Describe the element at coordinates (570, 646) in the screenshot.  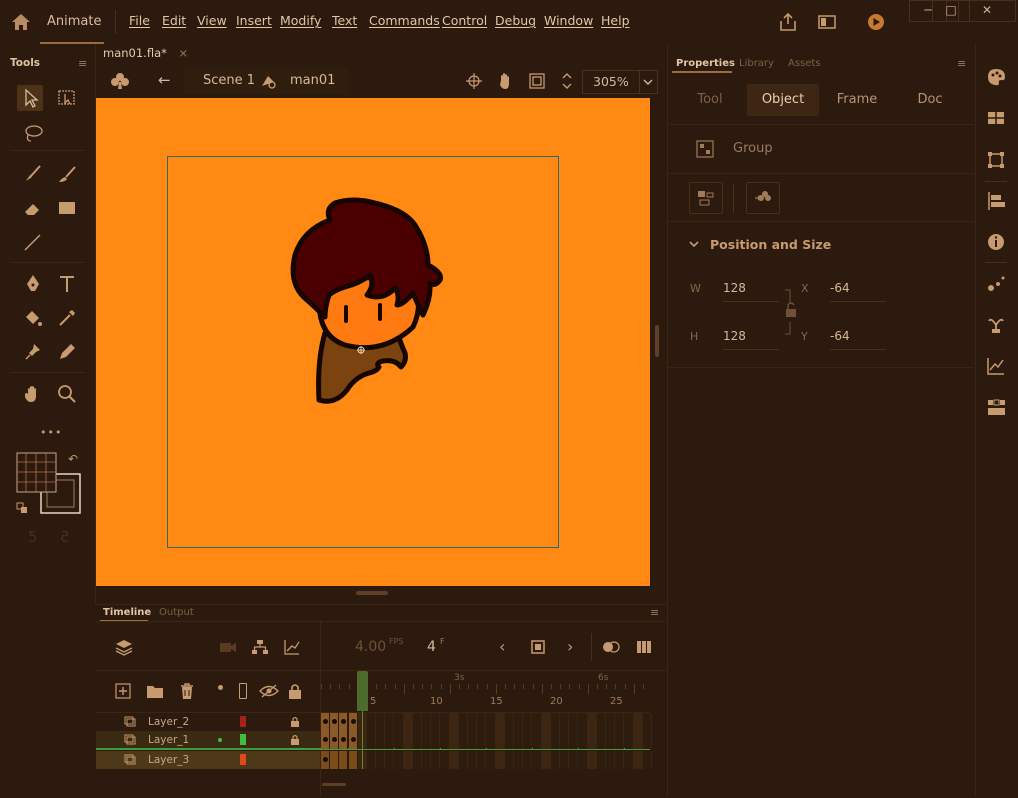
I see `next-frame-icon: ›` at that location.